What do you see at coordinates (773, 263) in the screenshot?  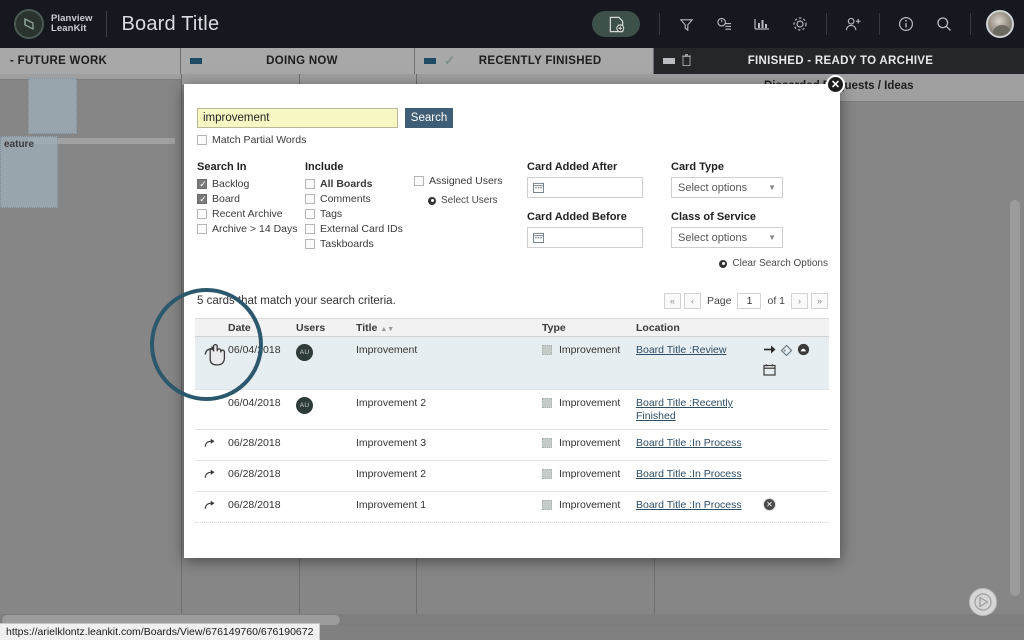 I see `clear-search-options-button: Clear Search Options` at bounding box center [773, 263].